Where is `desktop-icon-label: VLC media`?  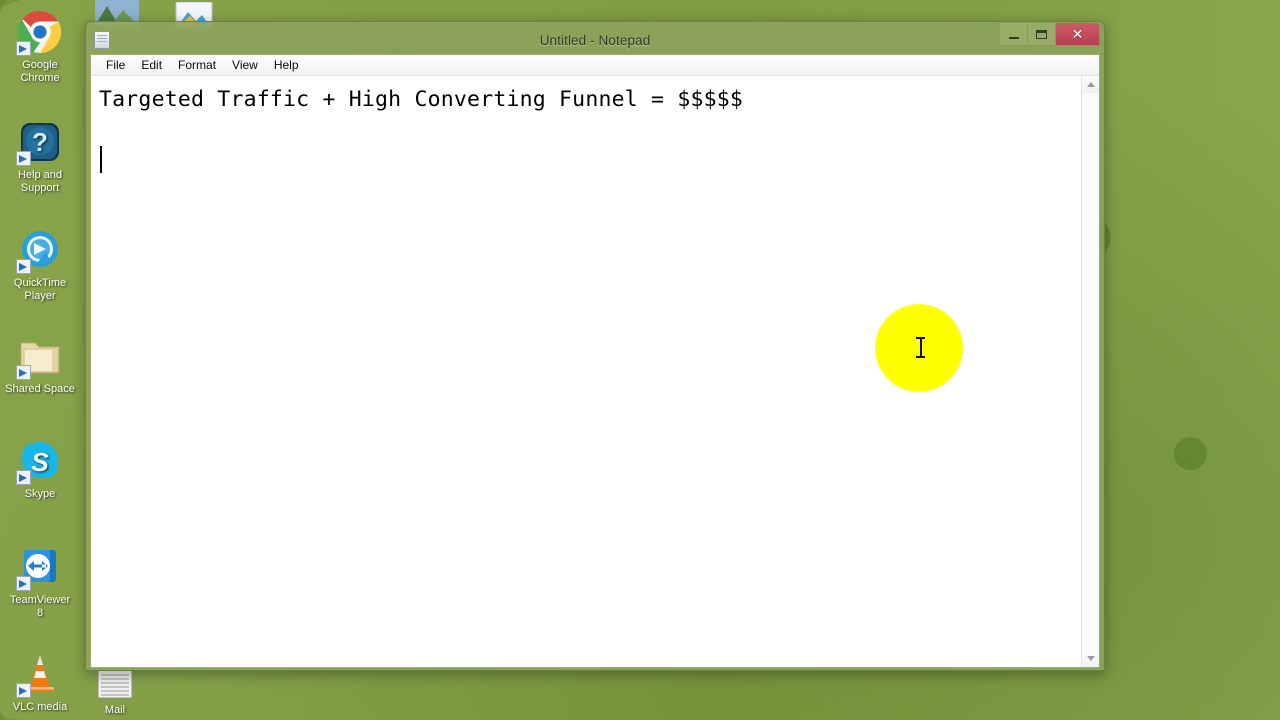 desktop-icon-label: VLC media is located at coordinates (40, 707).